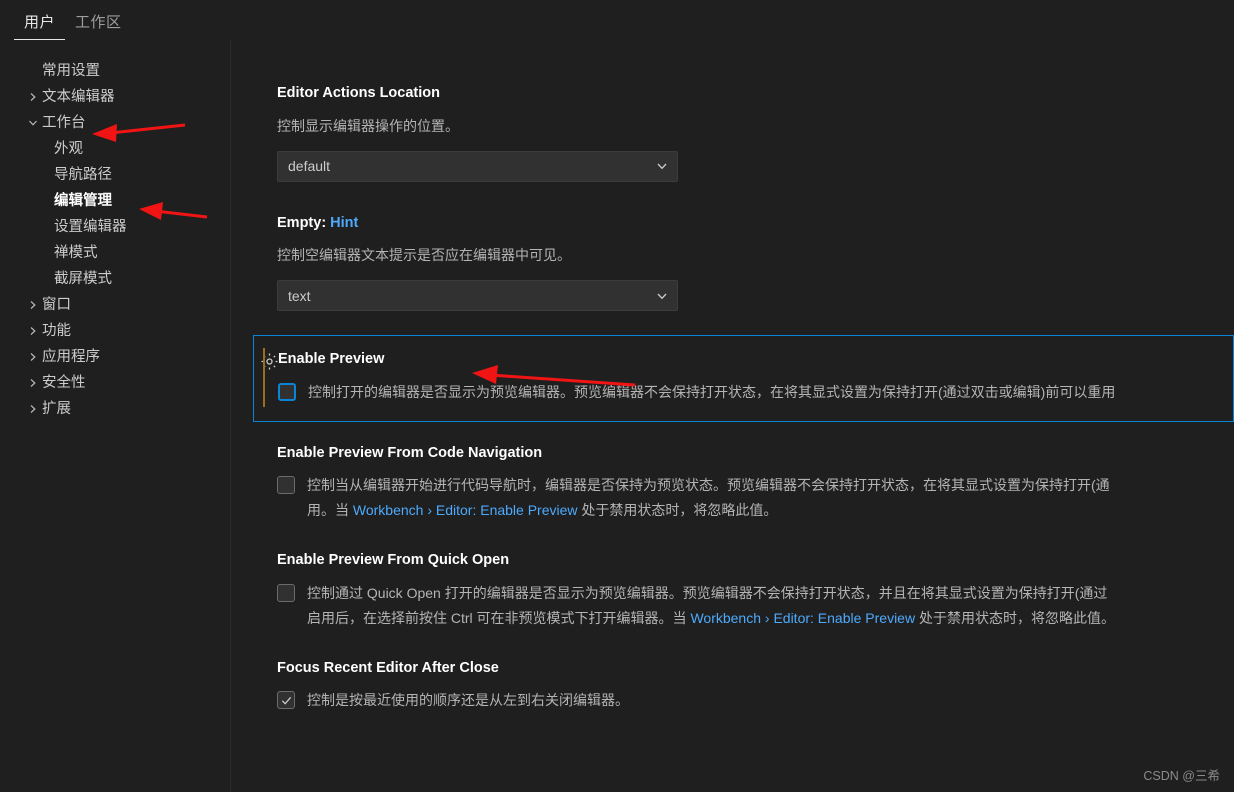  What do you see at coordinates (83, 278) in the screenshot?
I see `toc-label: 截屏模式` at bounding box center [83, 278].